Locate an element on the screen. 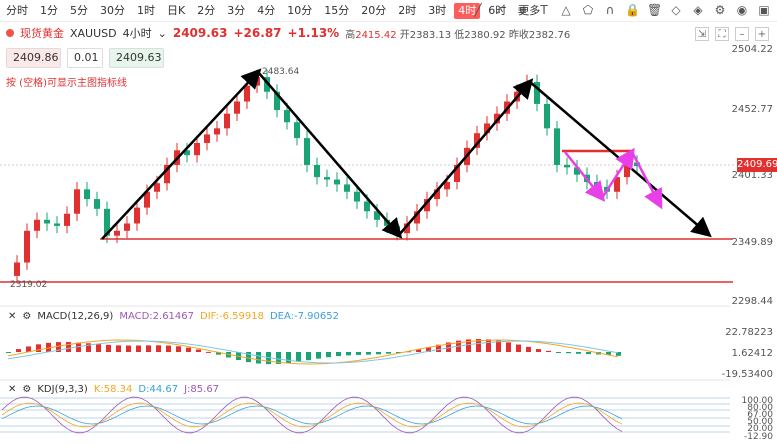 The height and width of the screenshot is (444, 777). low-label: 2319.02 is located at coordinates (28, 285).